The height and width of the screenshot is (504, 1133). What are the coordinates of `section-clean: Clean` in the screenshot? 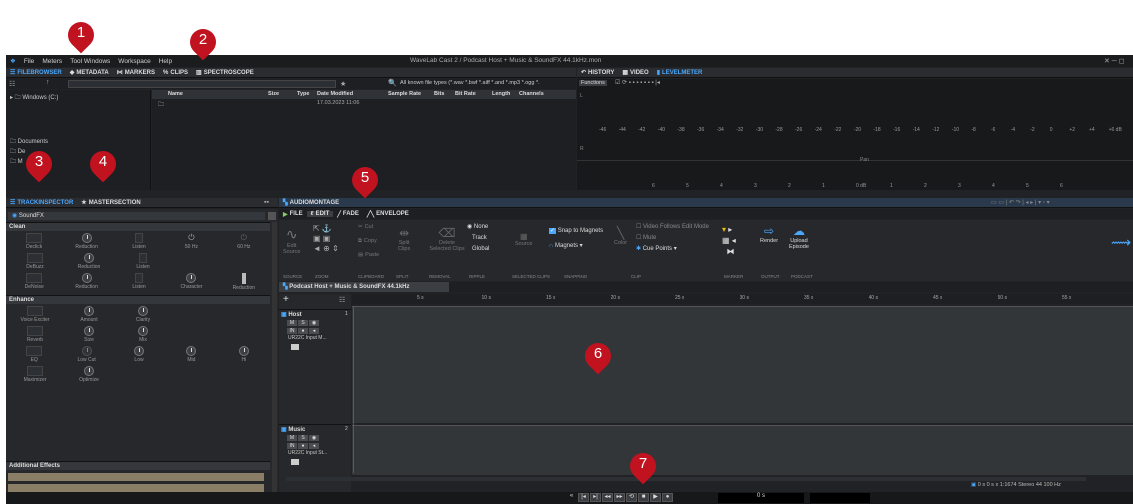 It's located at (138, 226).